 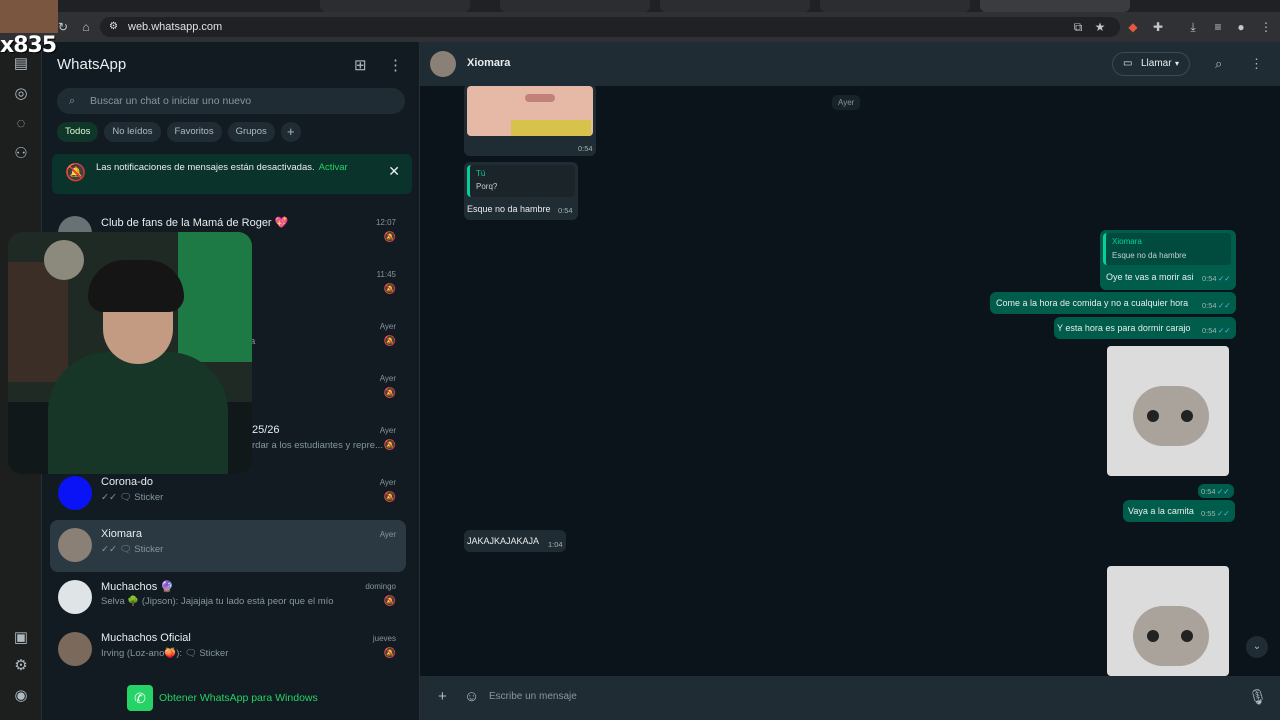 What do you see at coordinates (521, 181) in the screenshot?
I see `quoted-message: Tú Porq?` at bounding box center [521, 181].